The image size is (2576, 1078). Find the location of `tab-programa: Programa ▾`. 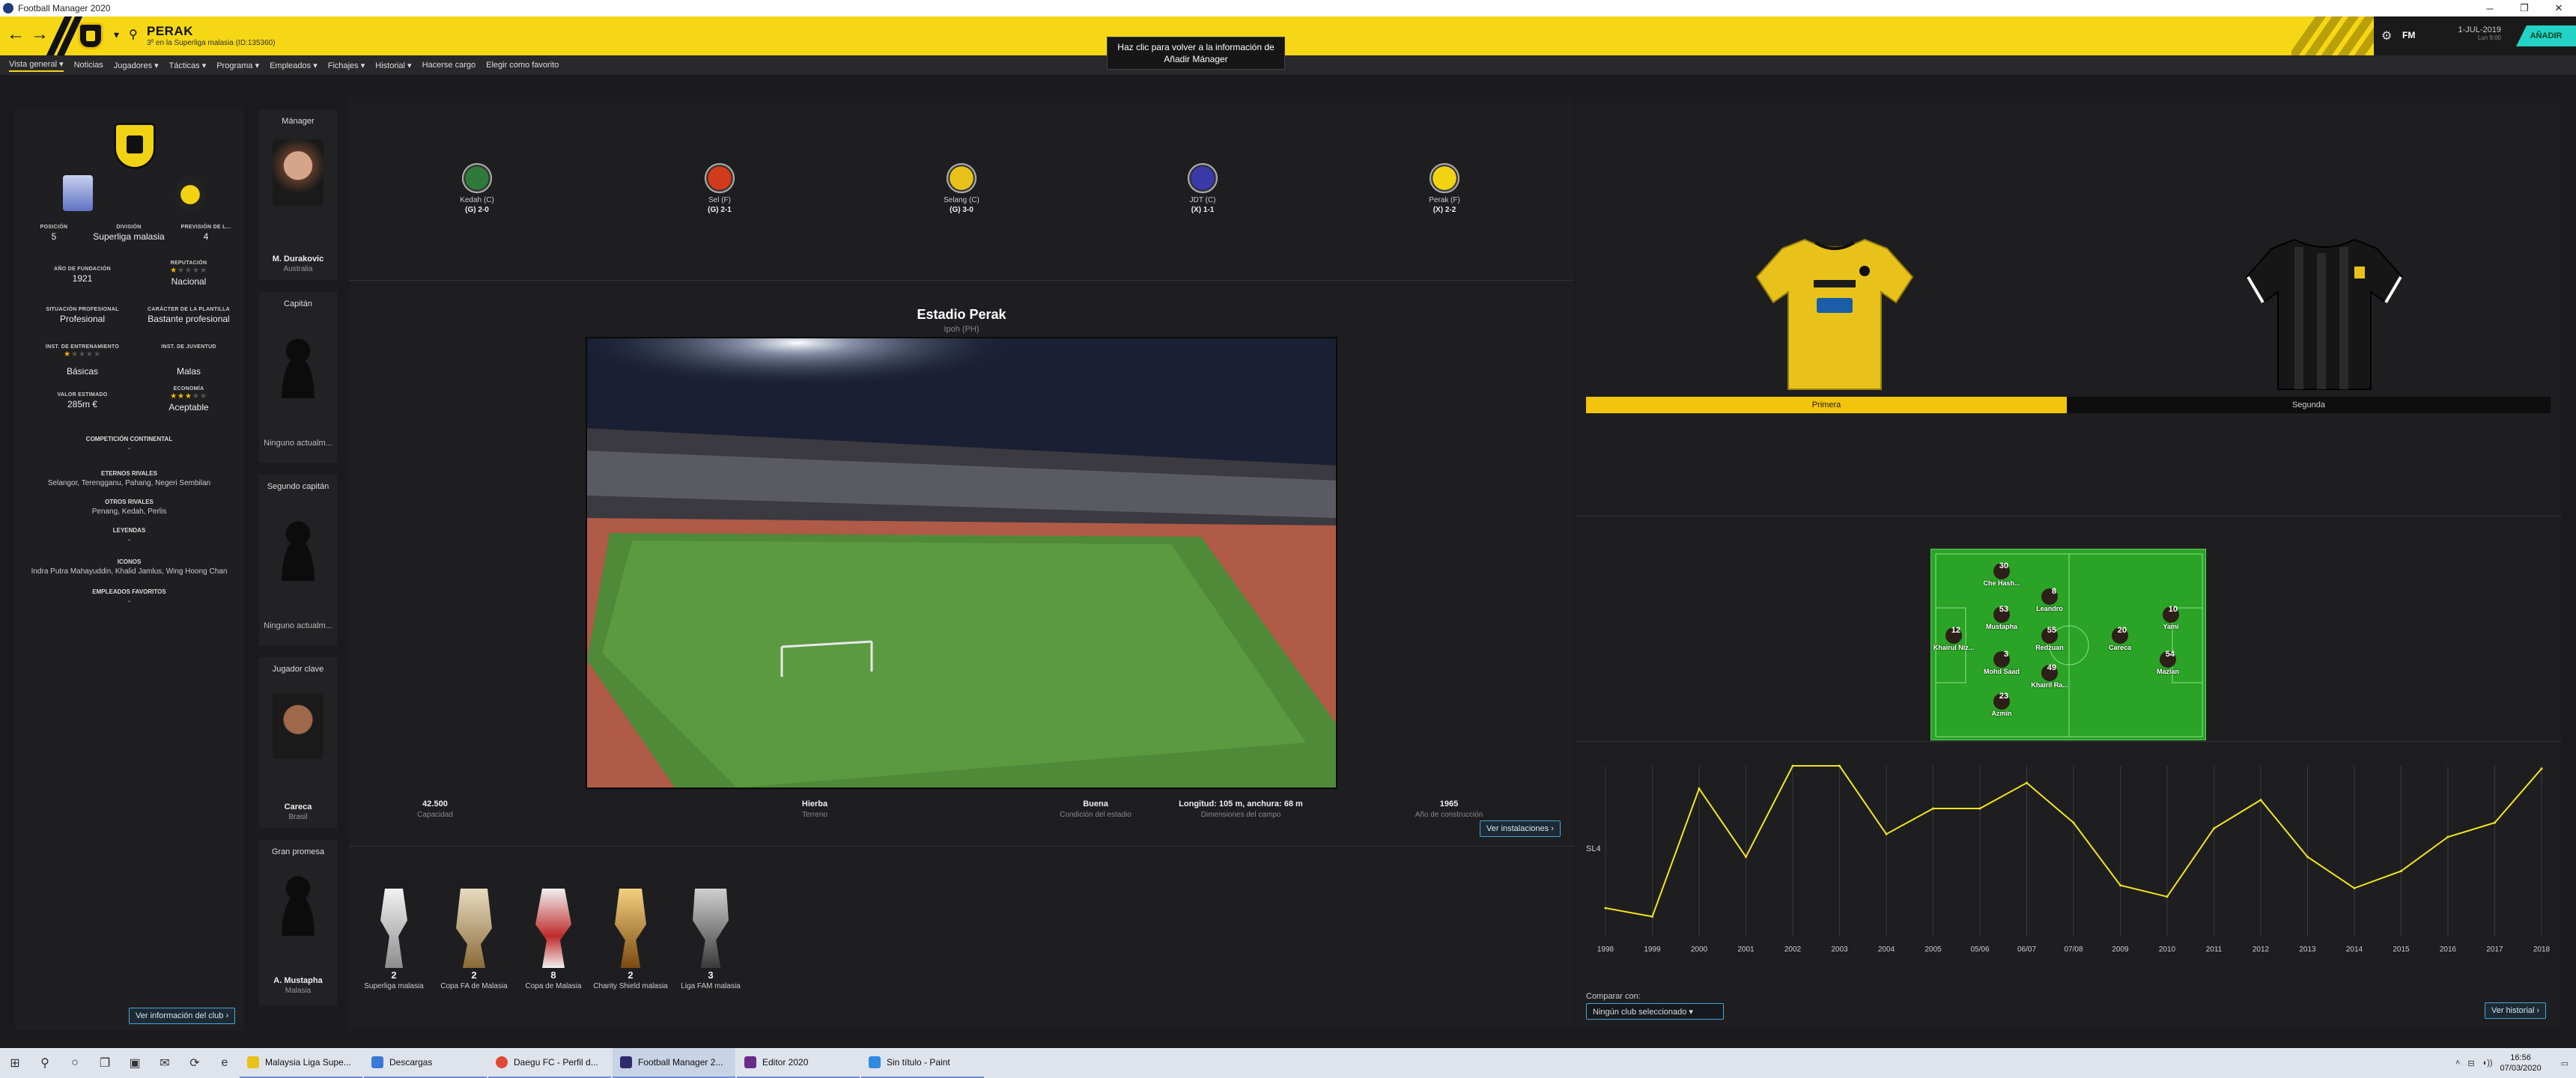

tab-programa: Programa ▾ is located at coordinates (237, 65).